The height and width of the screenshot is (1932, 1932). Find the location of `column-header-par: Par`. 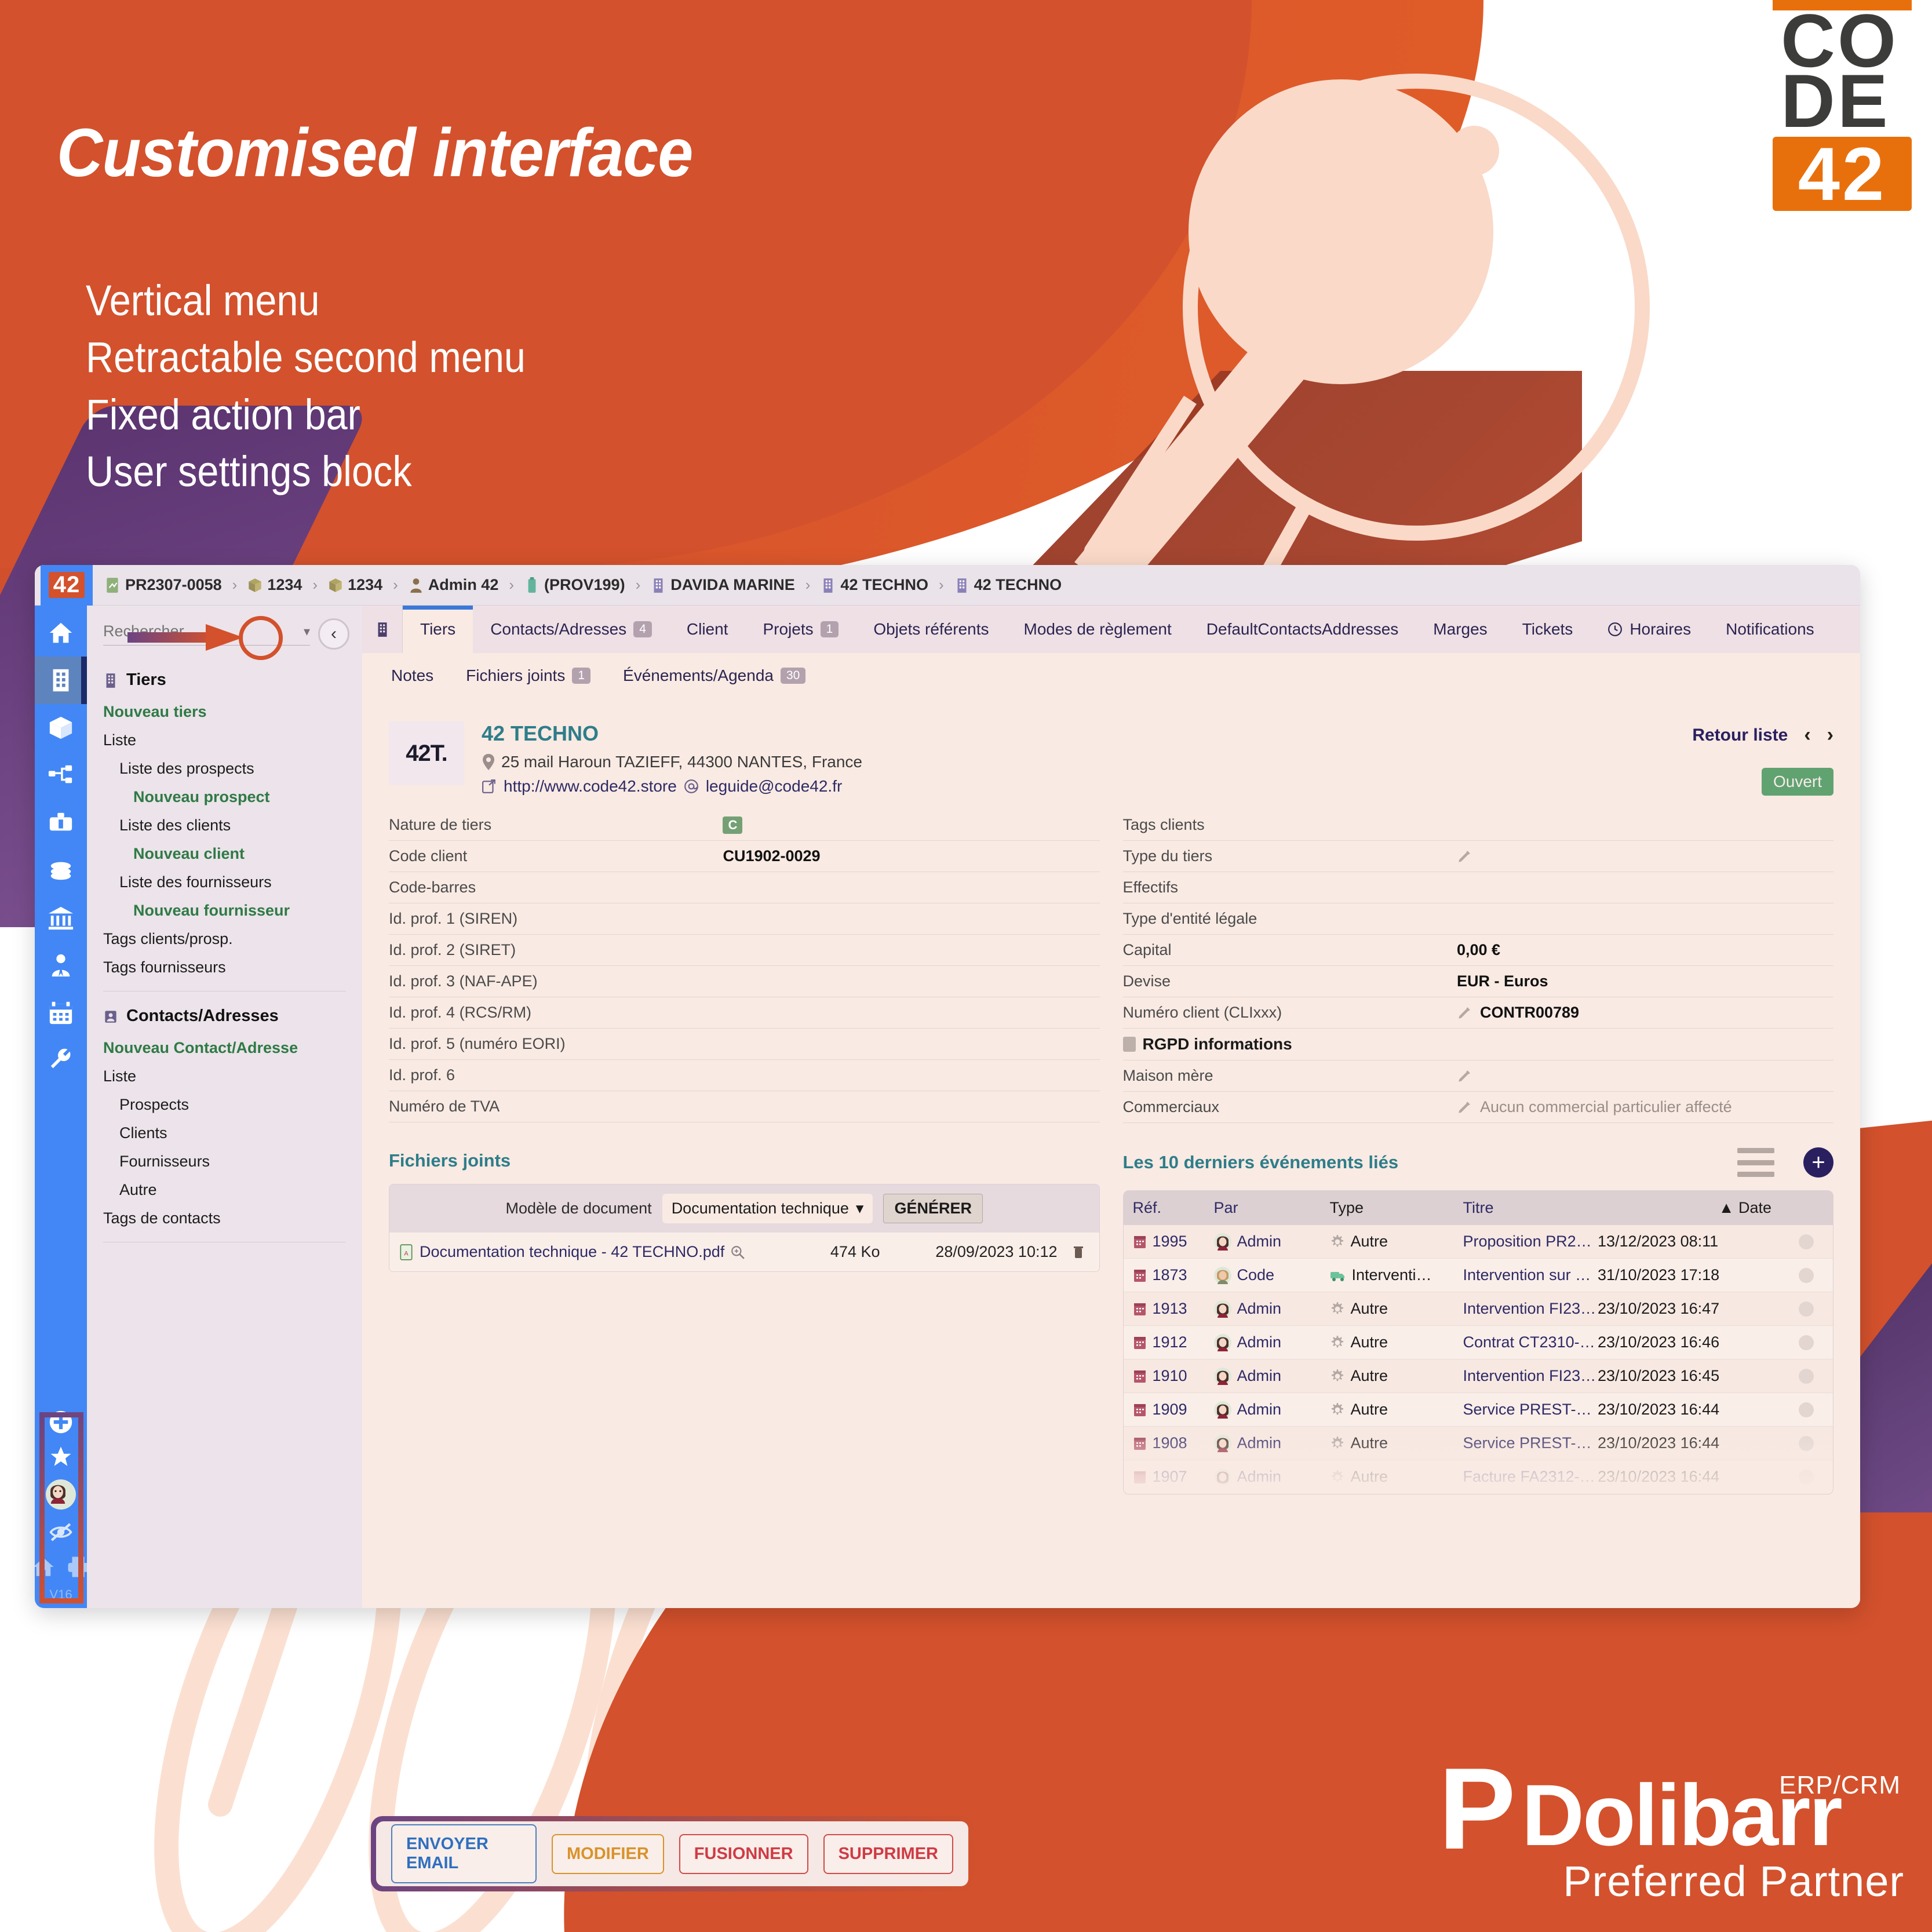

column-header-par: Par is located at coordinates (1272, 1208).